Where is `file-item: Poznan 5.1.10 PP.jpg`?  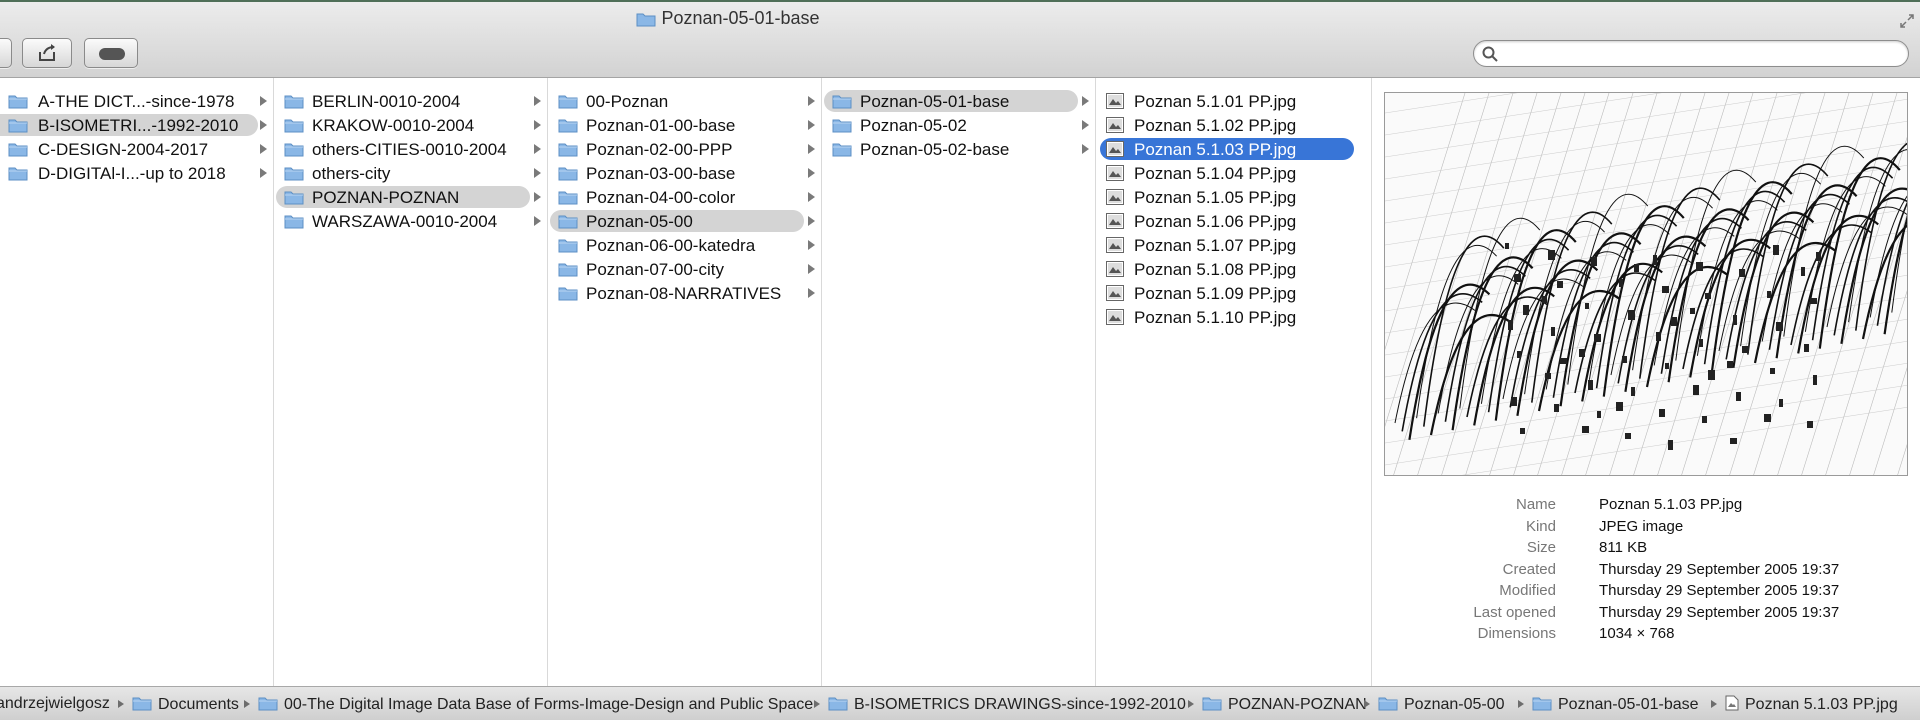
file-item: Poznan 5.1.10 PP.jpg is located at coordinates (1234, 317).